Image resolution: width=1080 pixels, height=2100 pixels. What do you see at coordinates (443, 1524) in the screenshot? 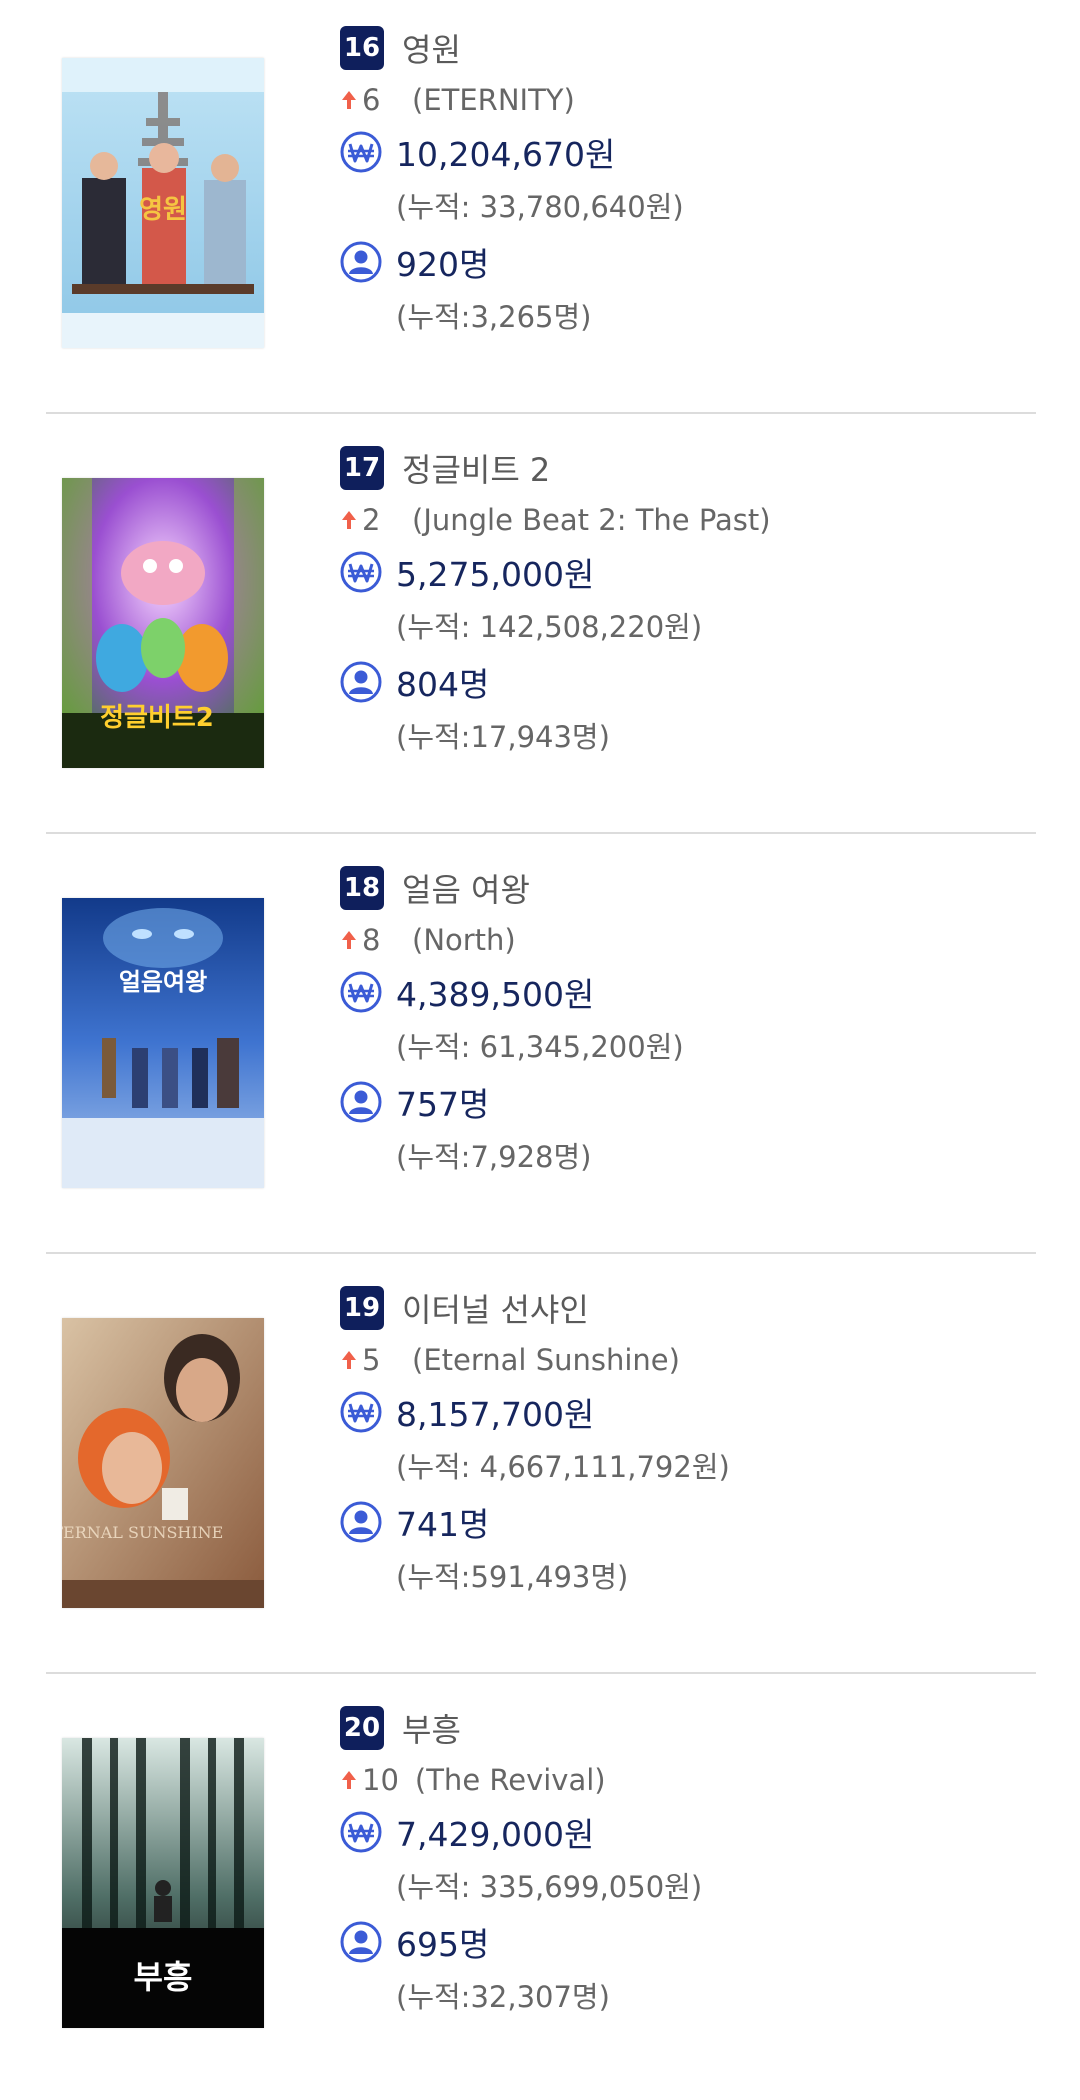
I see `daily-audience: 741명` at bounding box center [443, 1524].